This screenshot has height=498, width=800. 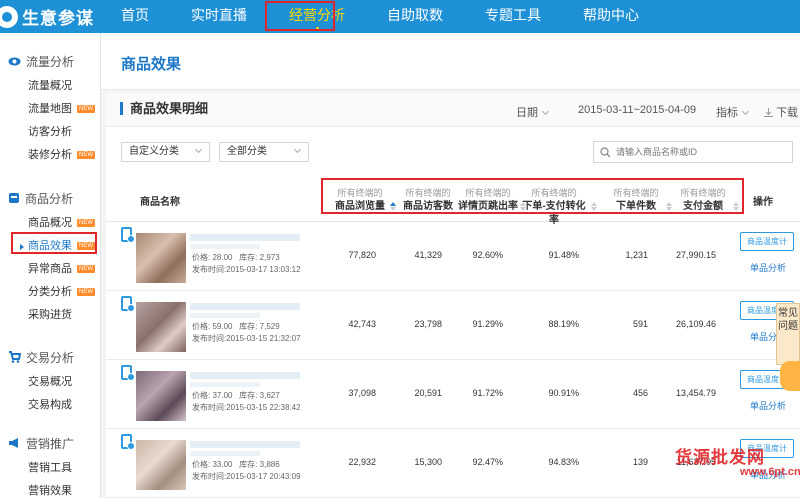 What do you see at coordinates (50, 223) in the screenshot?
I see `sidebar-item: 商品概况 NEW` at bounding box center [50, 223].